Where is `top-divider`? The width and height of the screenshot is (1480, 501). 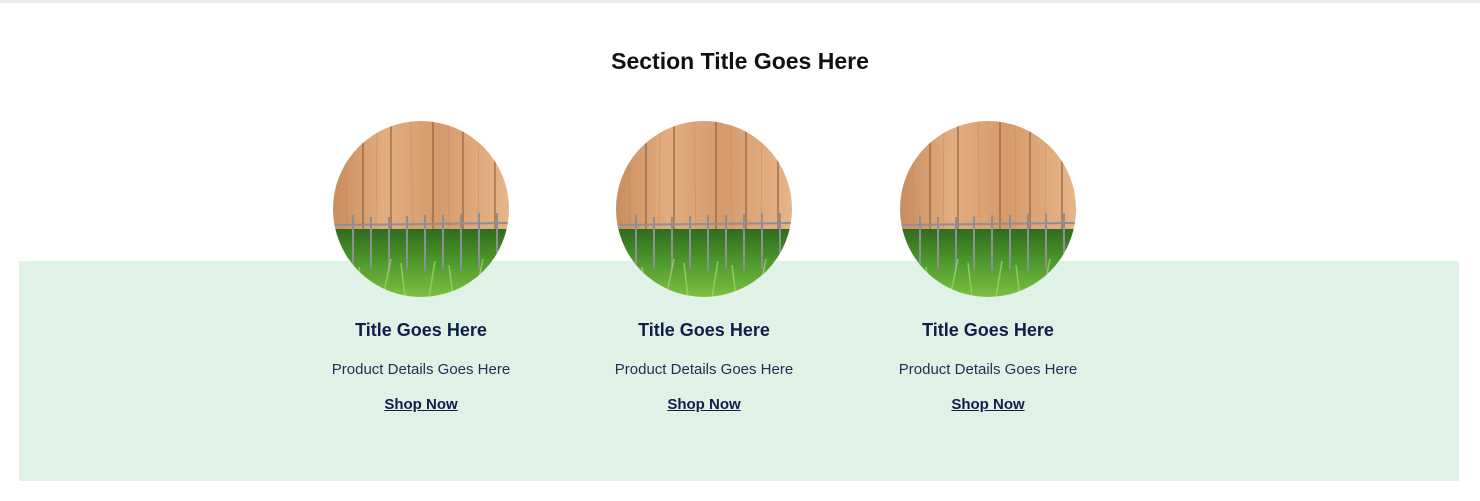
top-divider is located at coordinates (740, 1).